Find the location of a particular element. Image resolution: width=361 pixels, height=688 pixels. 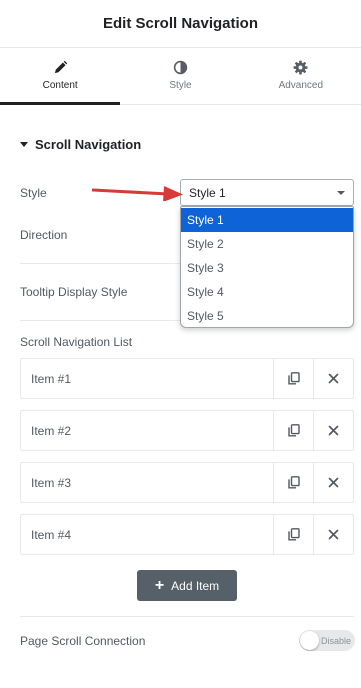

section-header: Scroll Navigation is located at coordinates (80, 144).